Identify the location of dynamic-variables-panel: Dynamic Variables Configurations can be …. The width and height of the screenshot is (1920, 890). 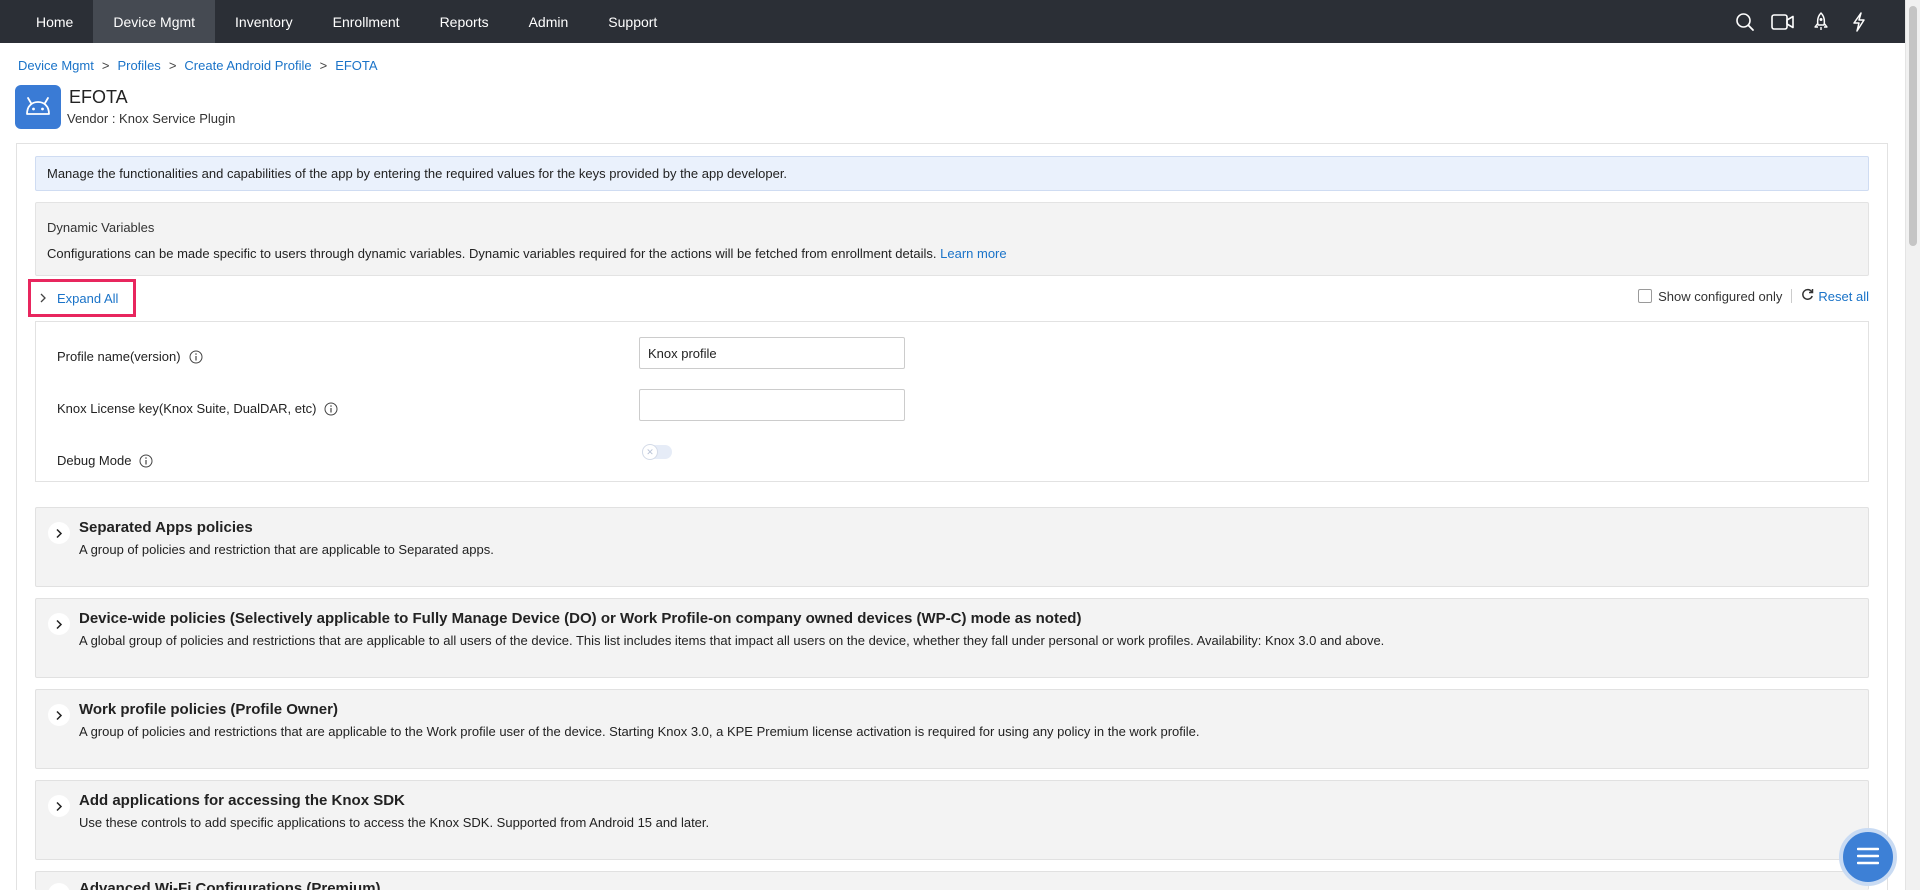
(952, 239).